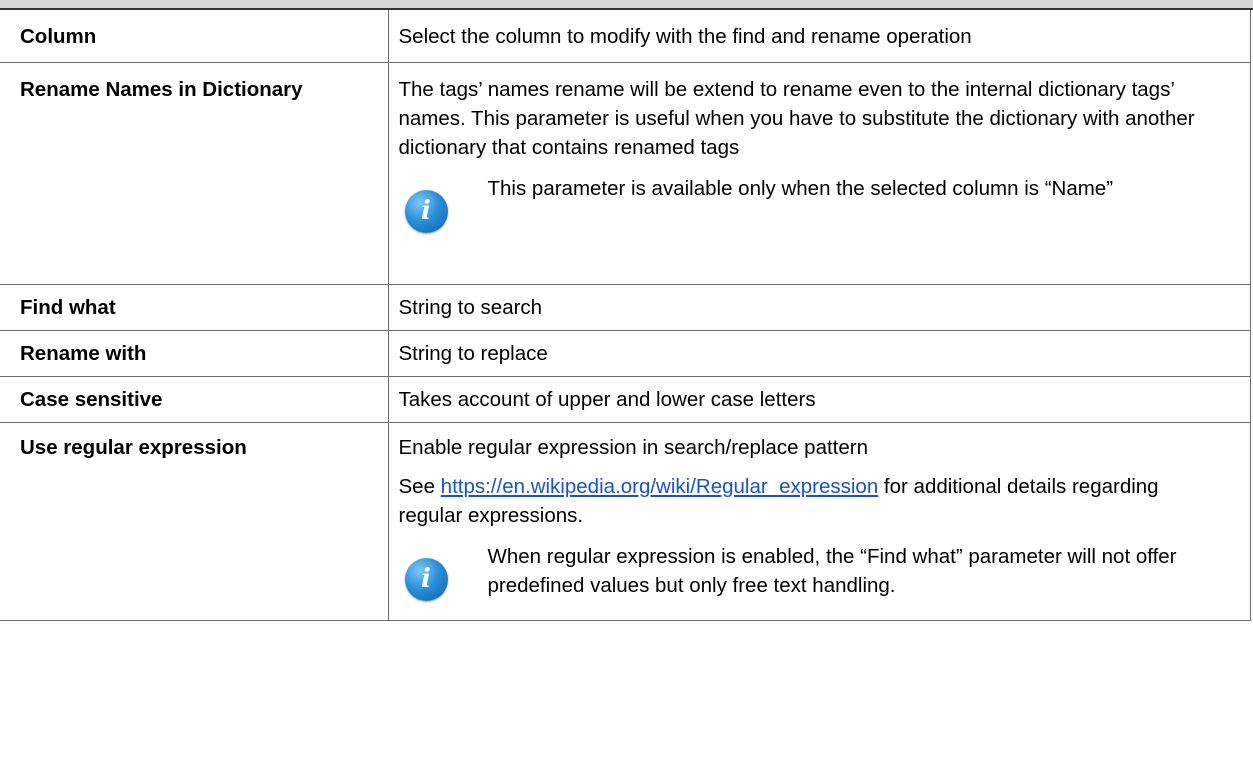 Image resolution: width=1253 pixels, height=781 pixels. I want to click on see-prefix: See, so click(419, 486).